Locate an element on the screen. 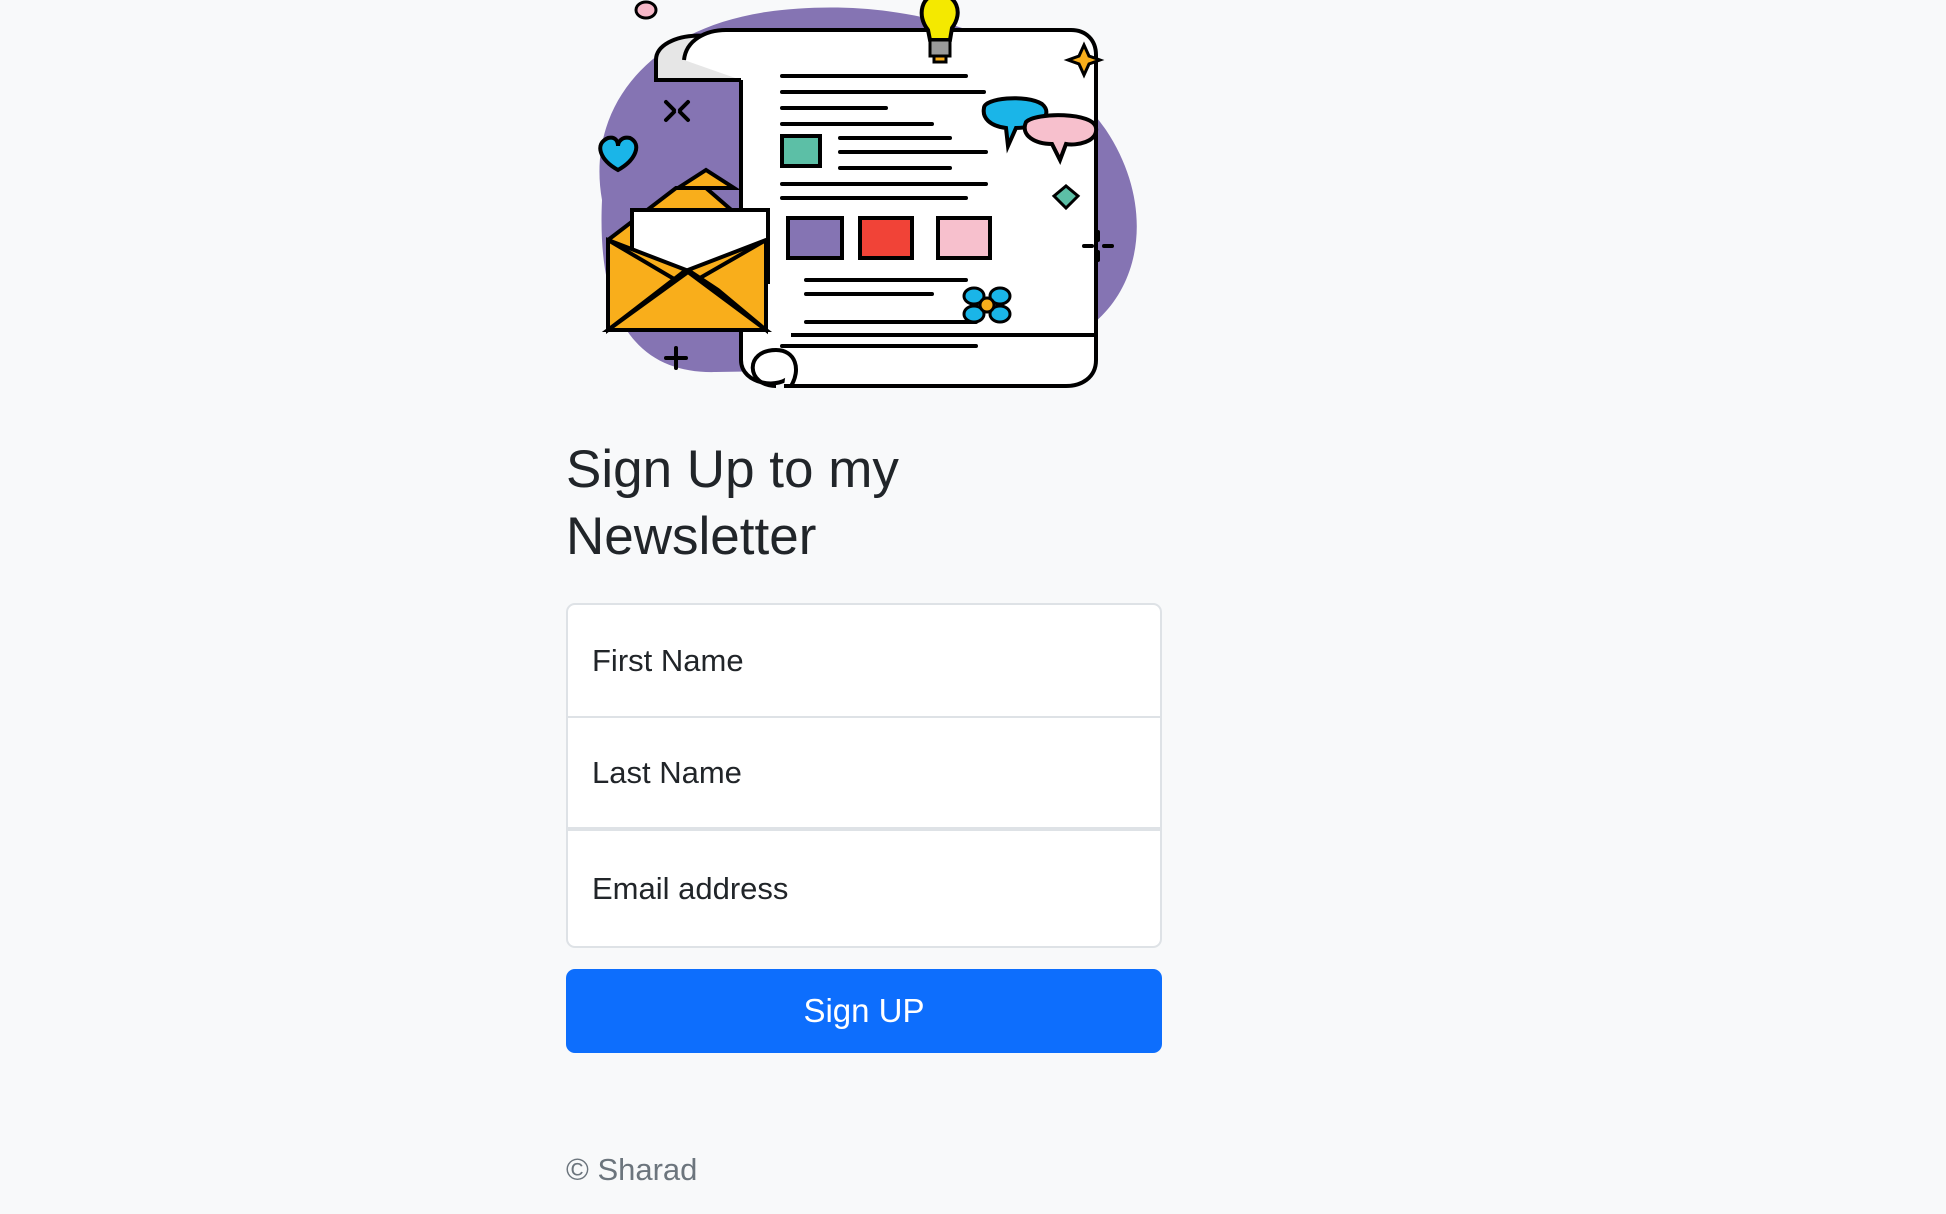  page-title: Sign Up to my Newsletter is located at coordinates (732, 503).